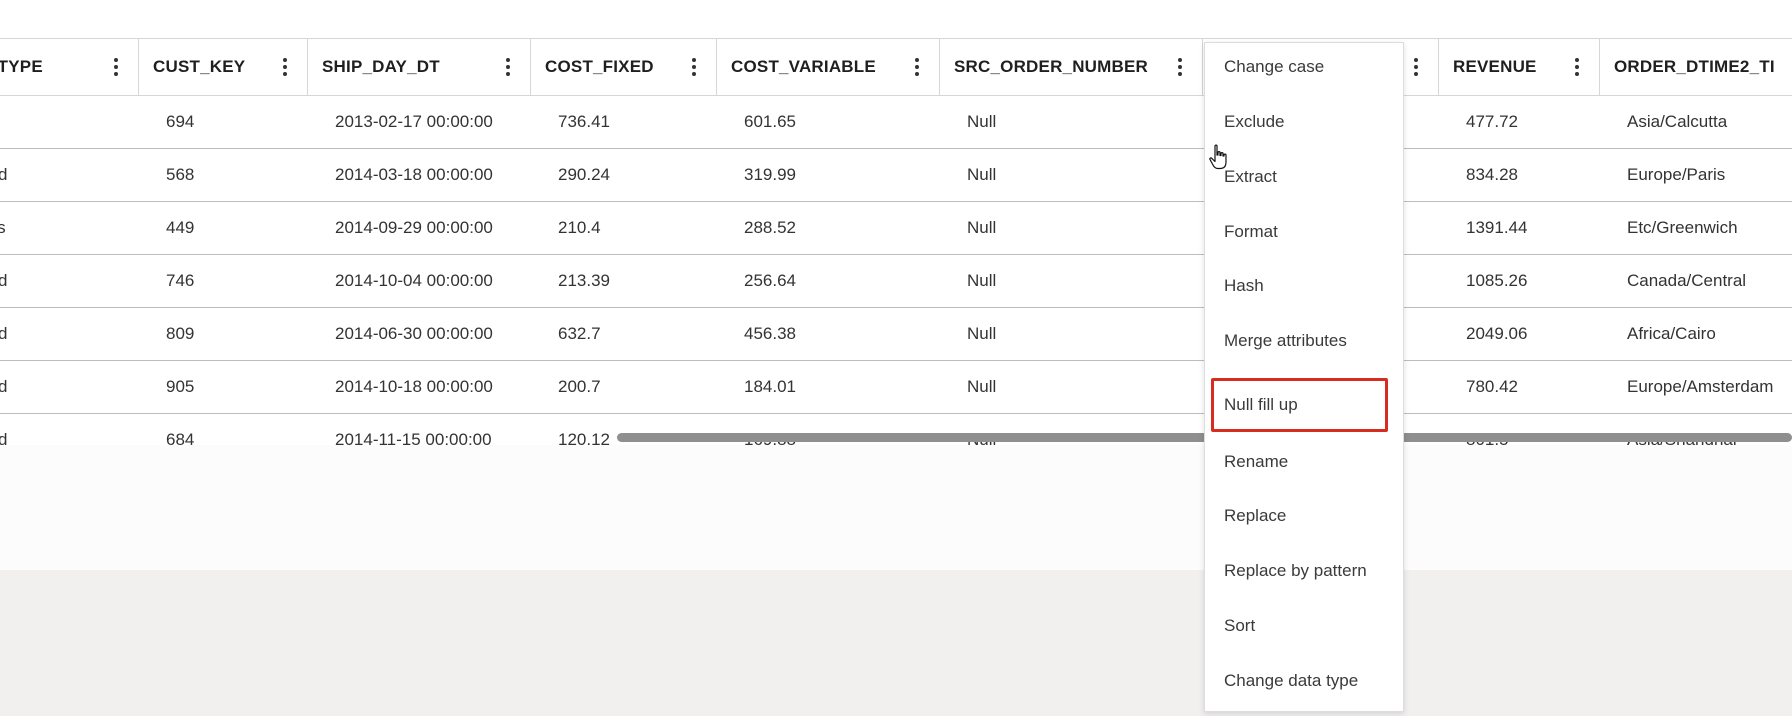 The height and width of the screenshot is (716, 1792). Describe the element at coordinates (1299, 405) in the screenshot. I see `menu-item-null-fill-up: Null fill up` at that location.